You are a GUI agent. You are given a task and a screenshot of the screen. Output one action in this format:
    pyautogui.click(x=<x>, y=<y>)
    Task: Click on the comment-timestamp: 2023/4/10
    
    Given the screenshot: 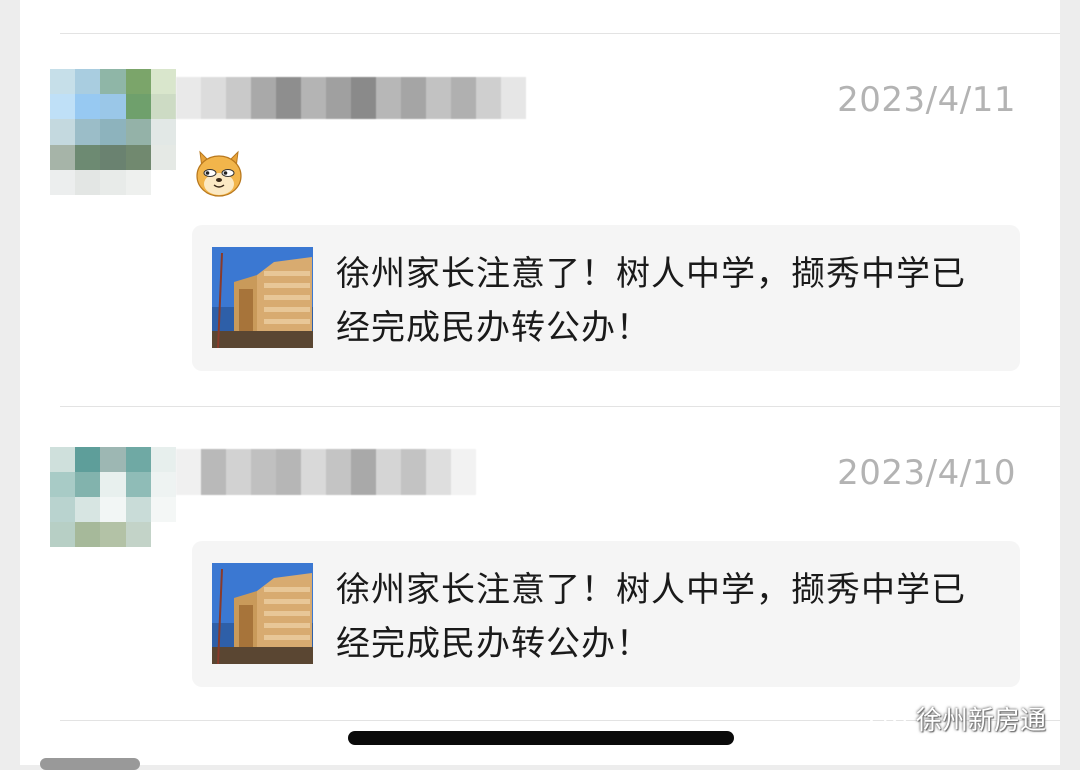 What is the action you would take?
    pyautogui.click(x=926, y=473)
    